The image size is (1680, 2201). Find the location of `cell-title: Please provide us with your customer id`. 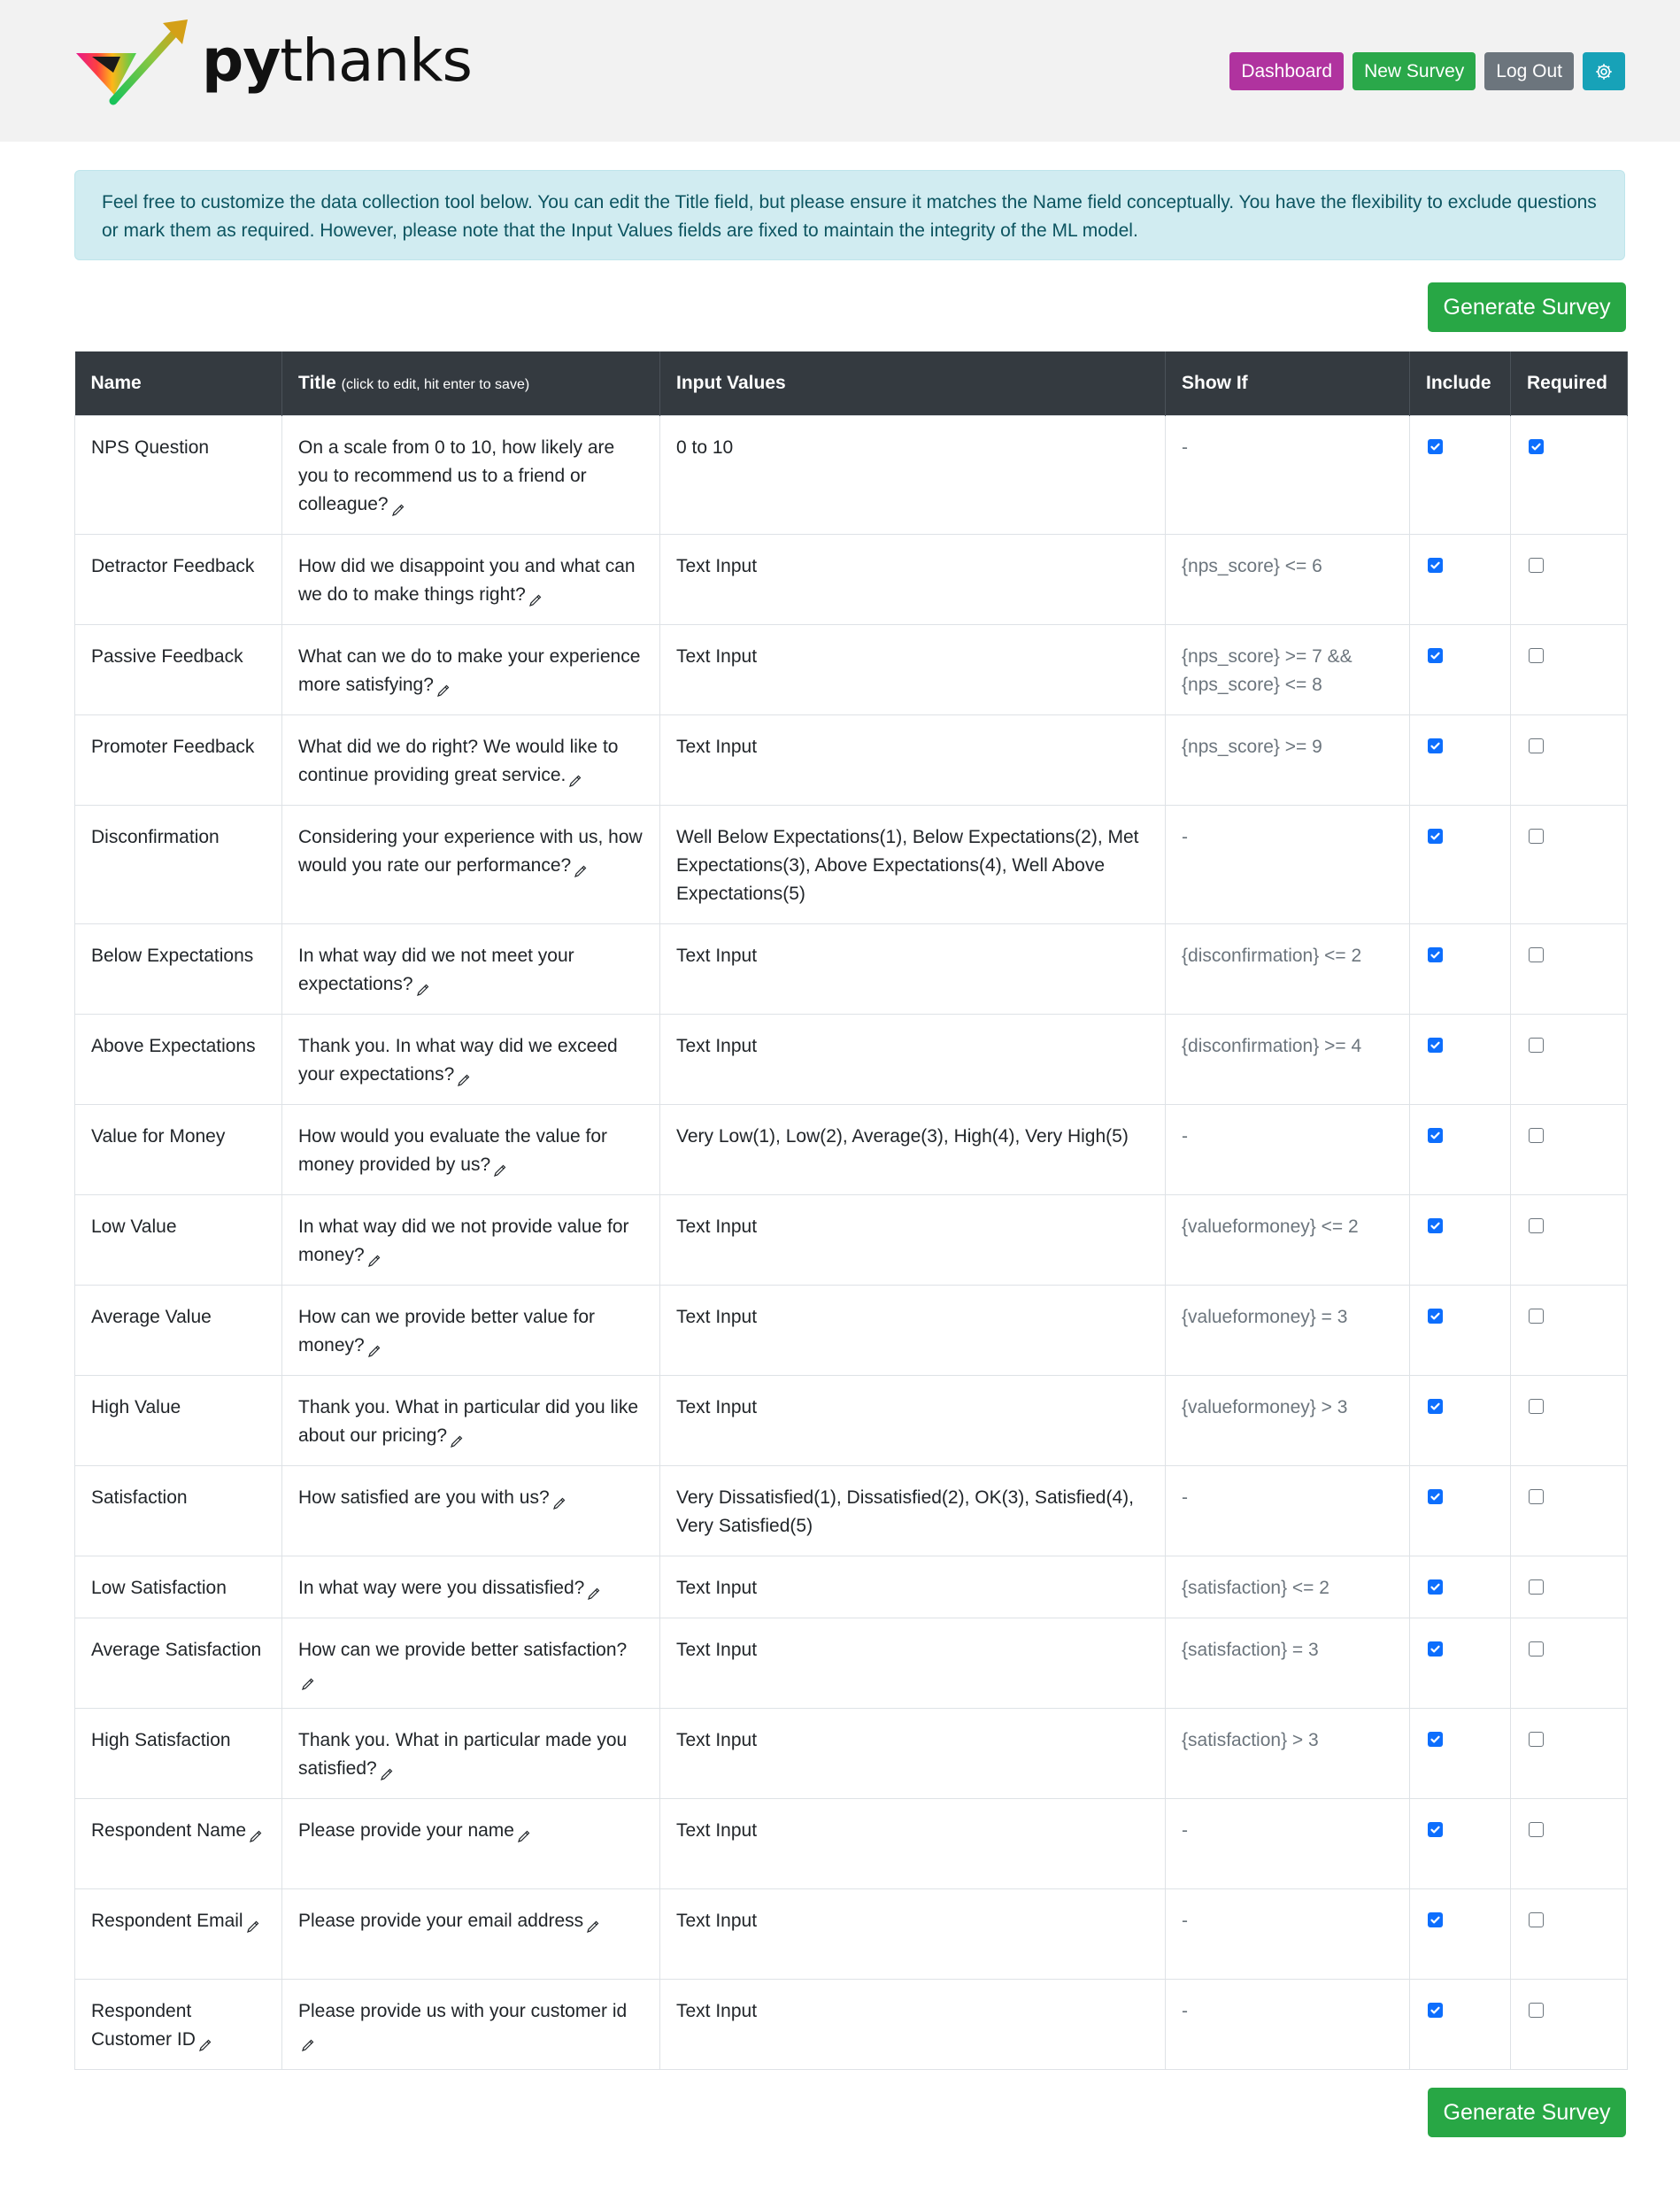

cell-title: Please provide us with your customer id is located at coordinates (470, 2024).